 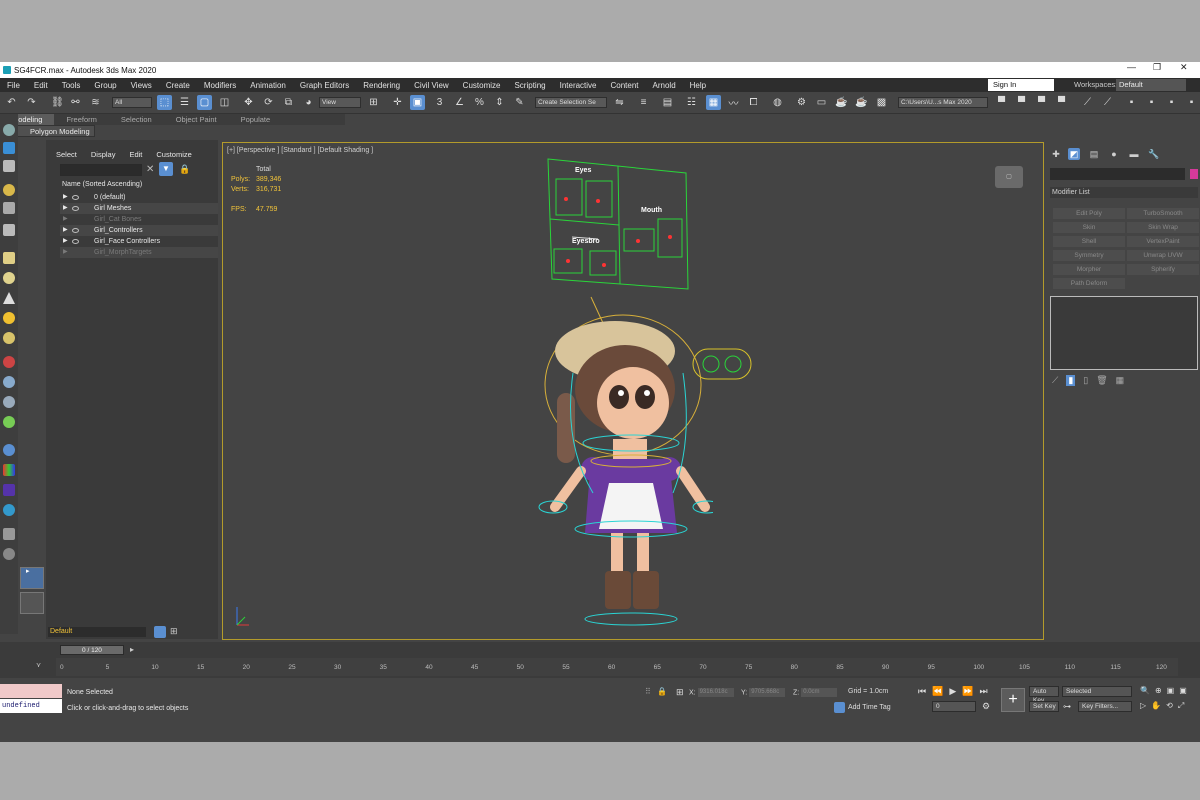 What do you see at coordinates (1163, 227) in the screenshot?
I see `modifier-skin-wrap-button: Skin Wrap` at bounding box center [1163, 227].